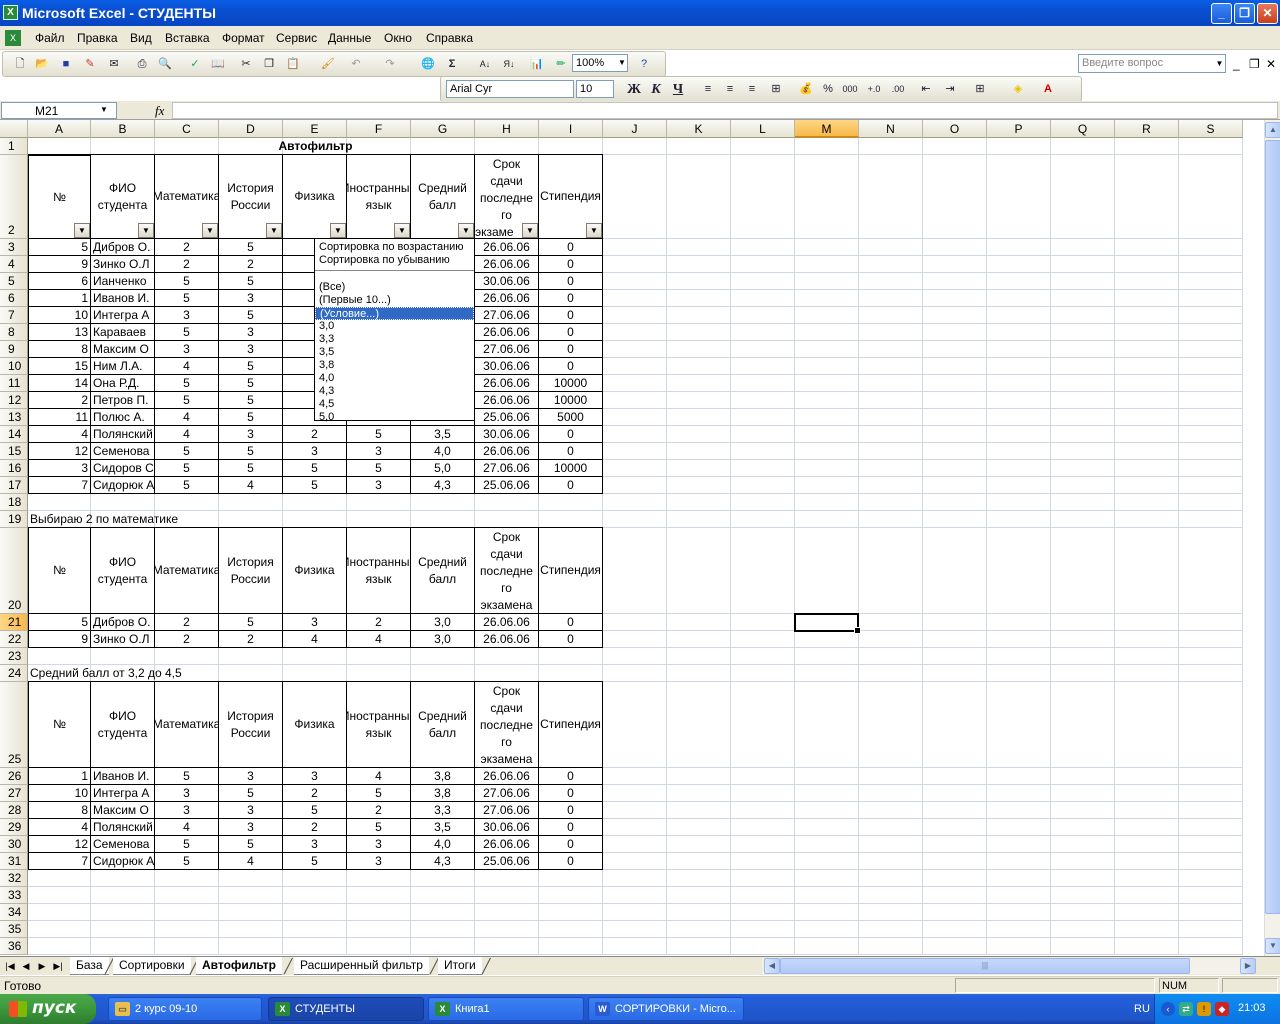 This screenshot has height=1024, width=1280. What do you see at coordinates (42, 64) in the screenshot?
I see `open-icon: 📂` at bounding box center [42, 64].